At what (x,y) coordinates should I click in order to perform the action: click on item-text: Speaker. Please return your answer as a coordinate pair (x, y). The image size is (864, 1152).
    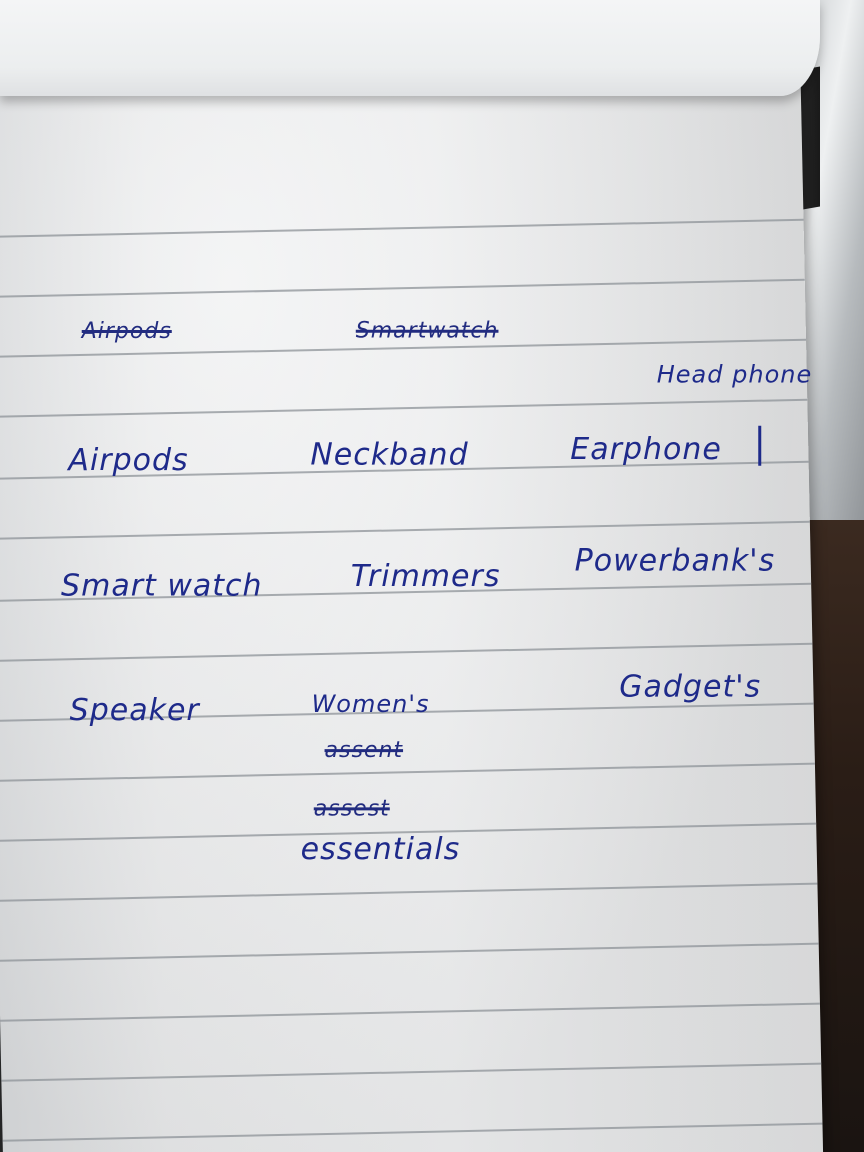
    Looking at the image, I should click on (134, 710).